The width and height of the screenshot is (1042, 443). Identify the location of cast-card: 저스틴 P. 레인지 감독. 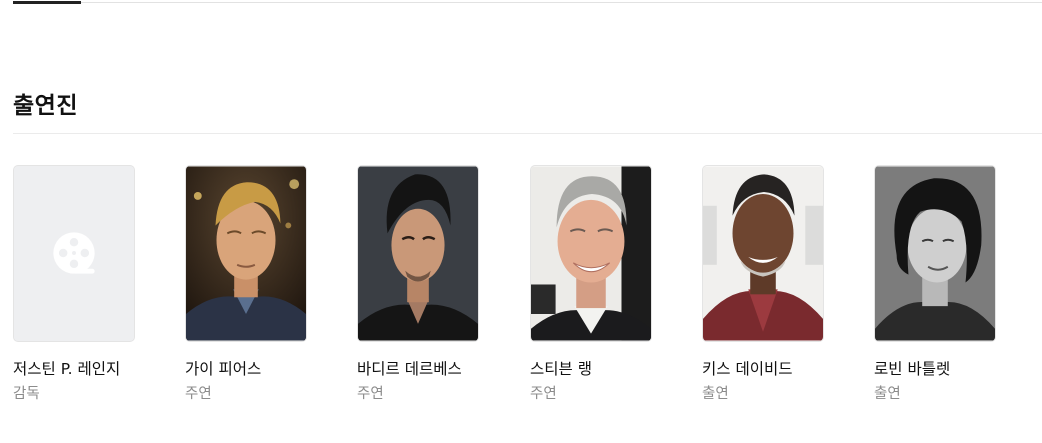
(88, 285).